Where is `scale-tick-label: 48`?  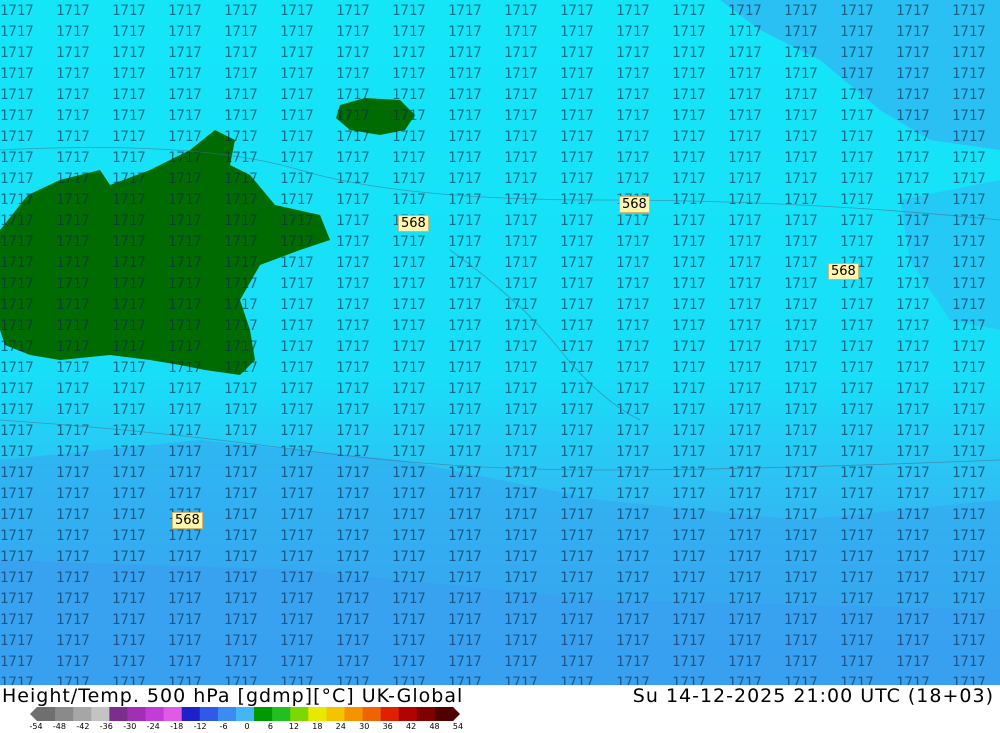
scale-tick-label: 48 is located at coordinates (434, 726).